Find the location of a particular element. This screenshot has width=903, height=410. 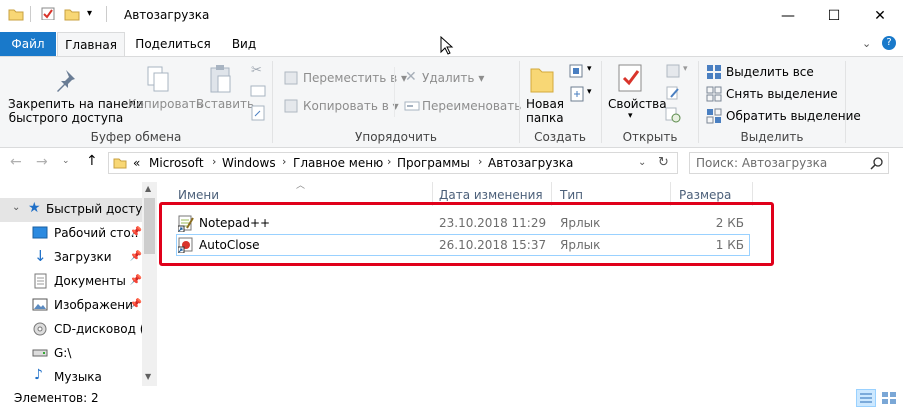

move-to-button: Переместить в ▾ is located at coordinates (355, 78).